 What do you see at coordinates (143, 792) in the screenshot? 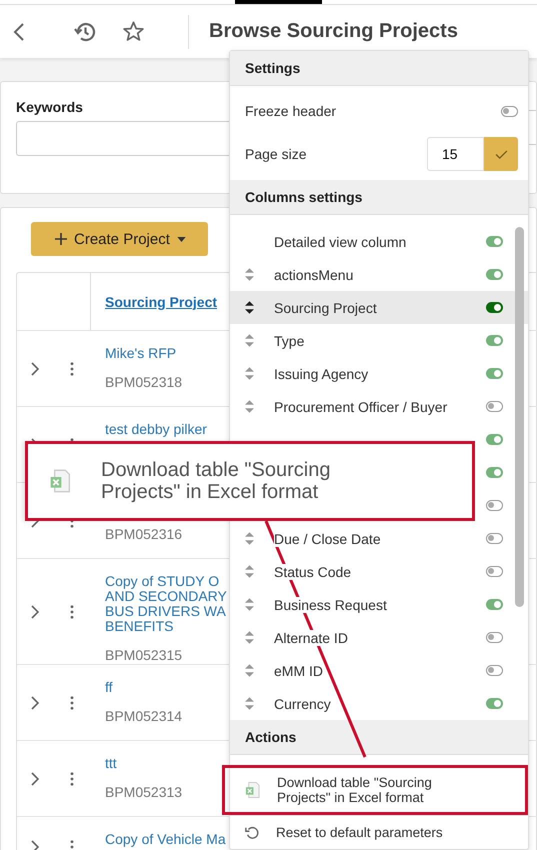
I see `project-id: BPM052313` at bounding box center [143, 792].